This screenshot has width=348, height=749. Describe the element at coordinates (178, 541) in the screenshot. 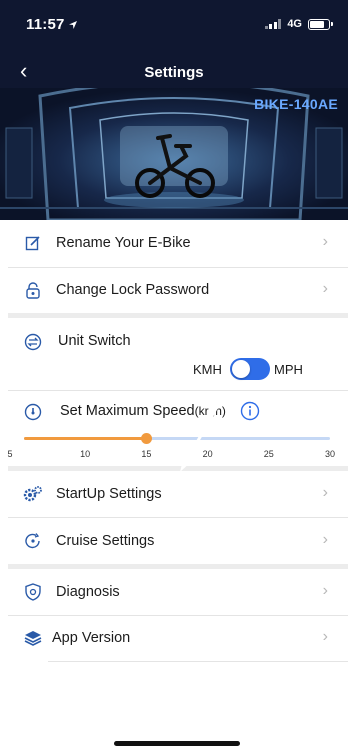

I see `cruise-settings-row: Cruise Settings ›` at that location.